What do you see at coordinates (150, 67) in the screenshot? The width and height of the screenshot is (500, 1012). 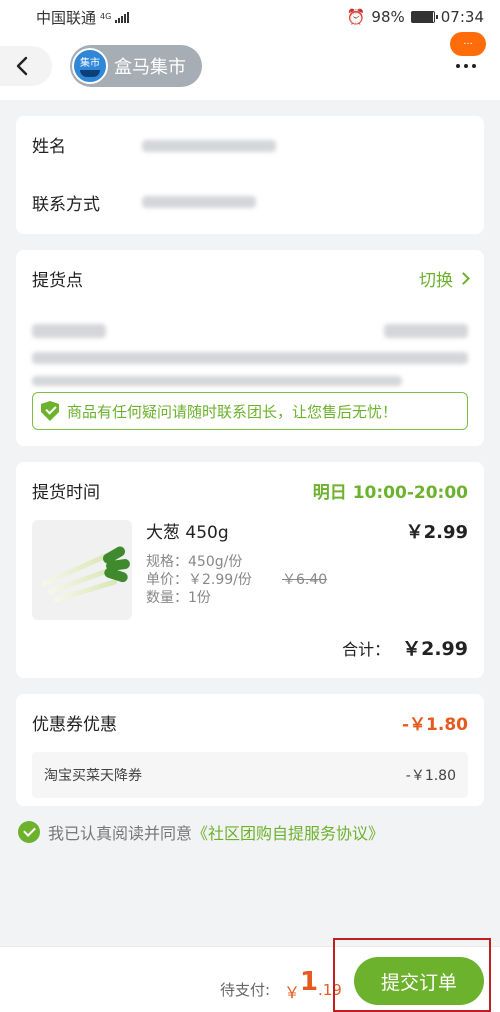 I see `shop-name: 盒马集市` at bounding box center [150, 67].